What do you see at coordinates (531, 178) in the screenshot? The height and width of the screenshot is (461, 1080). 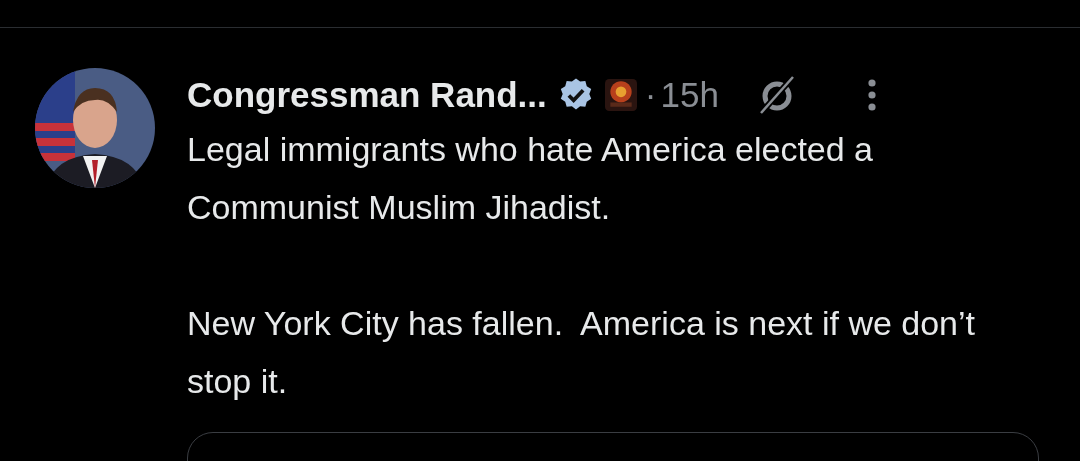 I see `post-text: Legal immigrants who hate America elected a Communist Muslim Jihadist.` at bounding box center [531, 178].